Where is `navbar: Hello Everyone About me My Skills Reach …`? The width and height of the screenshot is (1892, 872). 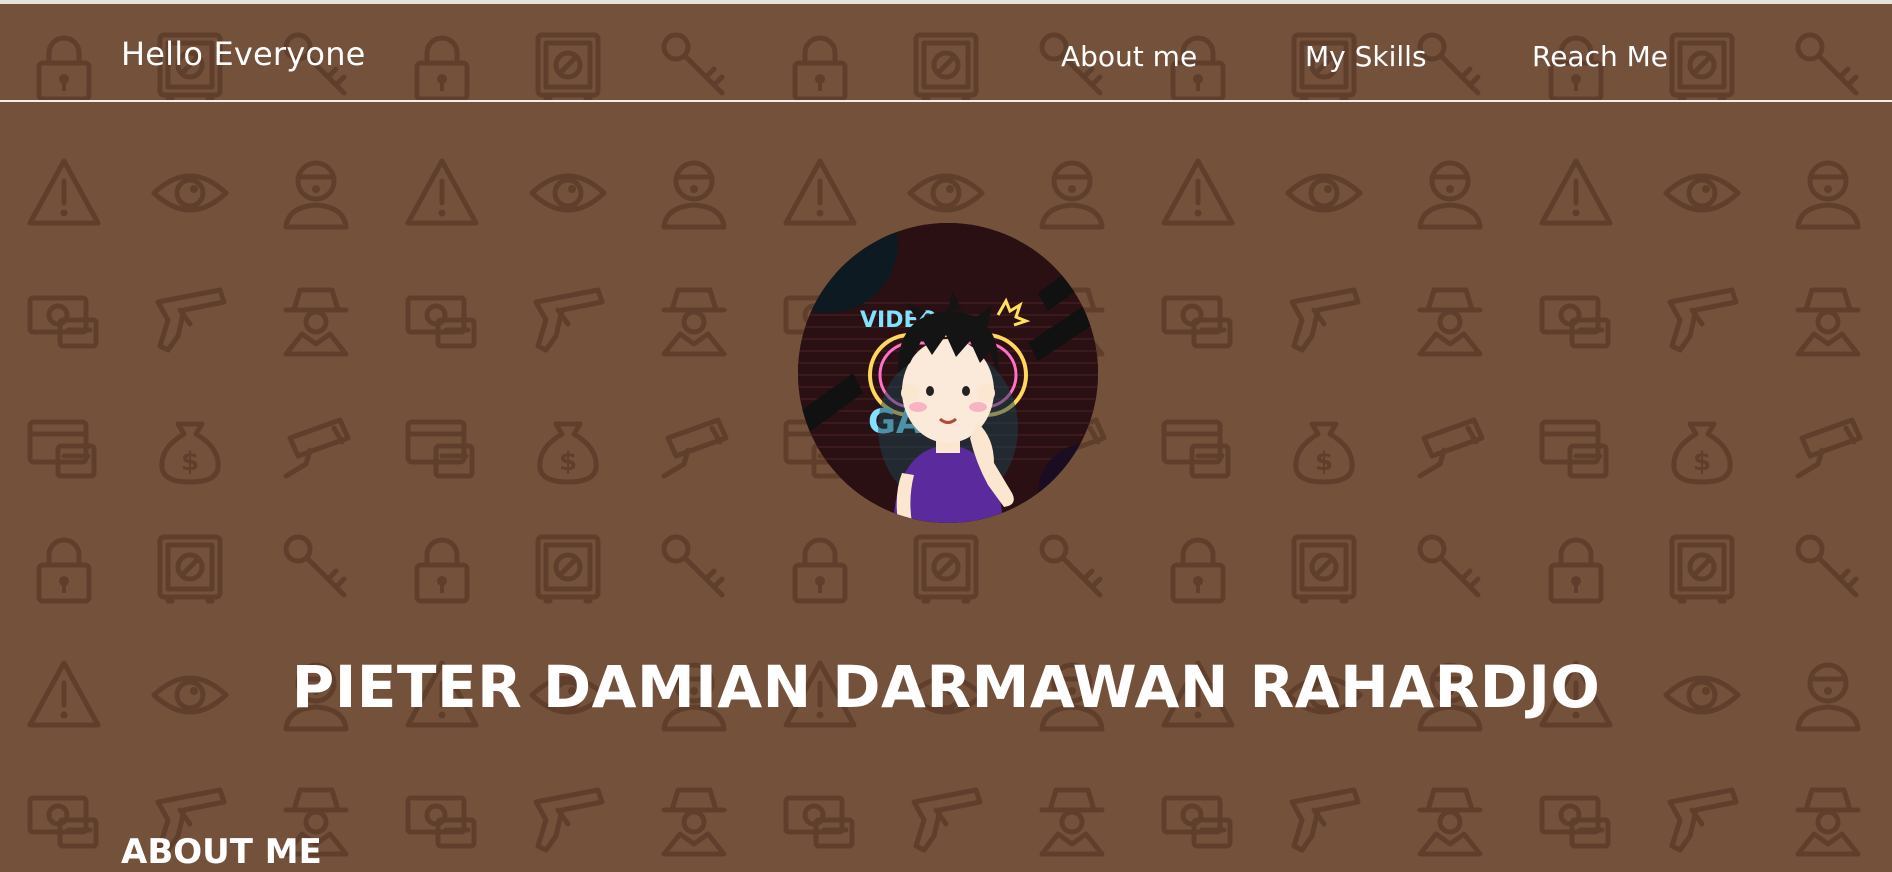 navbar: Hello Everyone About me My Skills Reach … is located at coordinates (946, 53).